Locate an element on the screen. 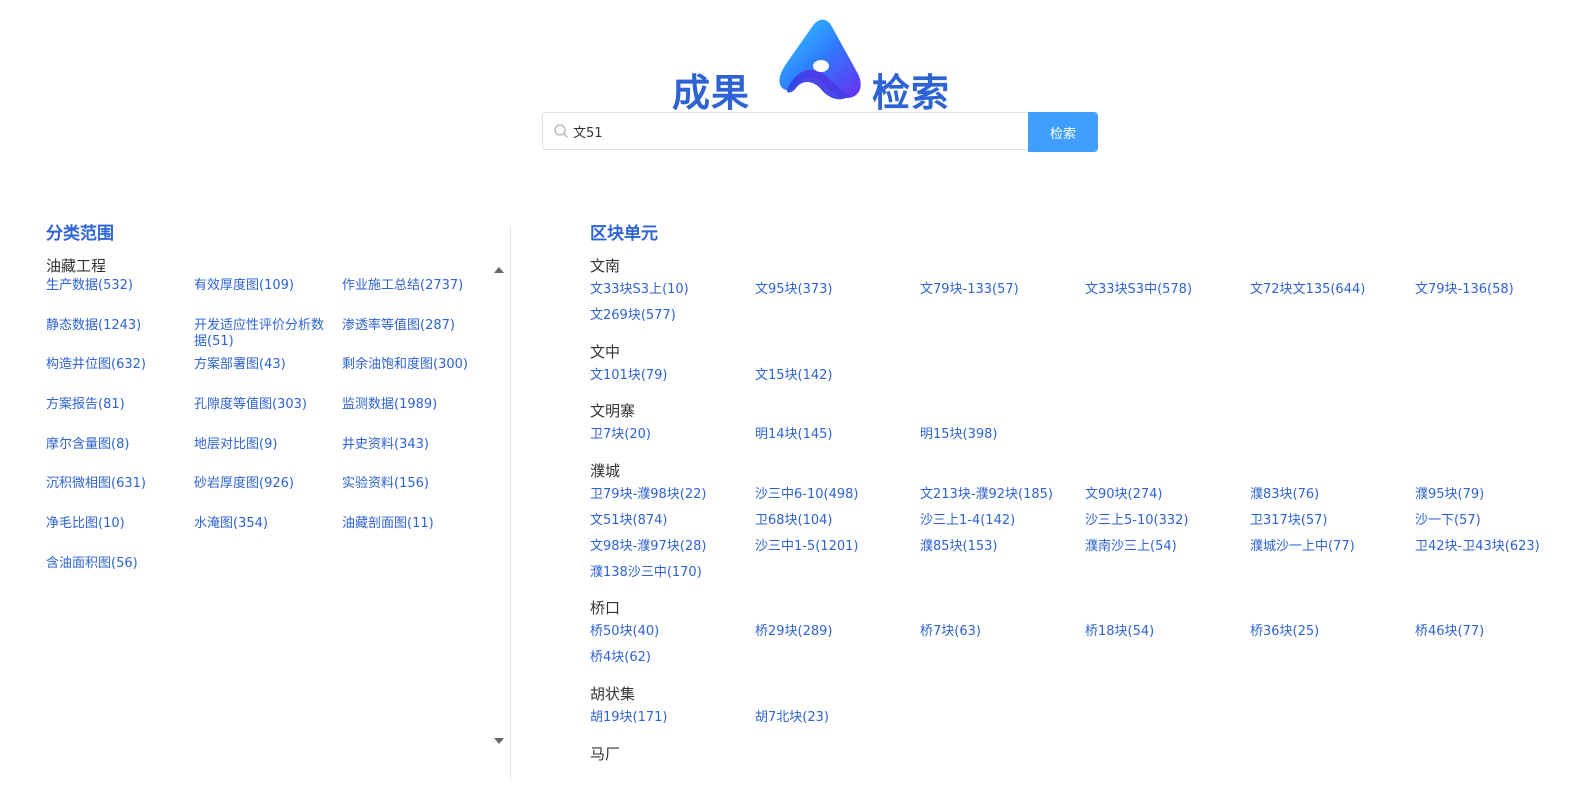  unit-item: 卫7块(20) is located at coordinates (672, 438).